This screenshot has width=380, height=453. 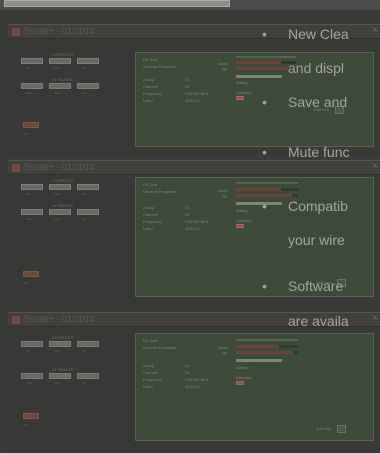 What do you see at coordinates (316, 68) in the screenshot?
I see `bullet-text-line: and displ` at bounding box center [316, 68].